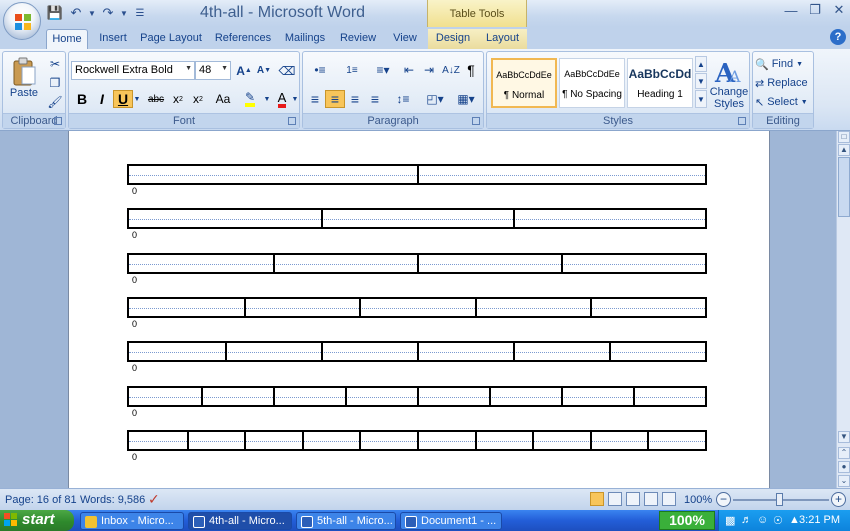 The image size is (850, 531). I want to click on grow-font-icon: A ▲, so click(244, 70).